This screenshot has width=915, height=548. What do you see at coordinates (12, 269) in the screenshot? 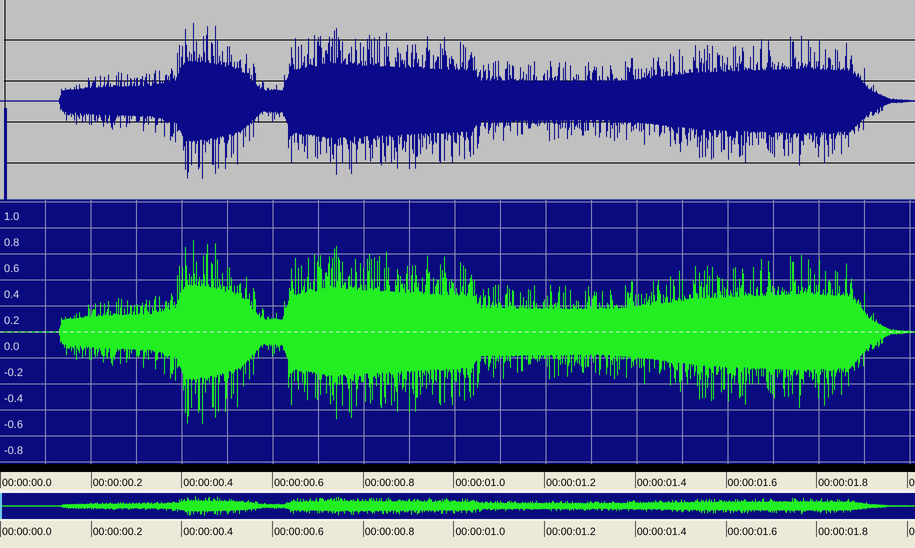
I see `amplitude-label: 0.6` at bounding box center [12, 269].